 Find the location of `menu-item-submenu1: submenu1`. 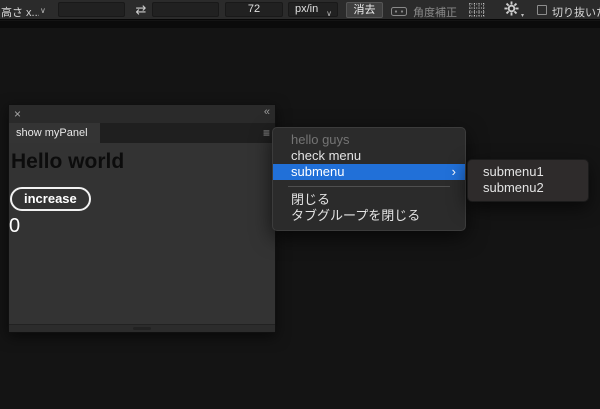

menu-item-submenu1: submenu1 is located at coordinates (528, 172).